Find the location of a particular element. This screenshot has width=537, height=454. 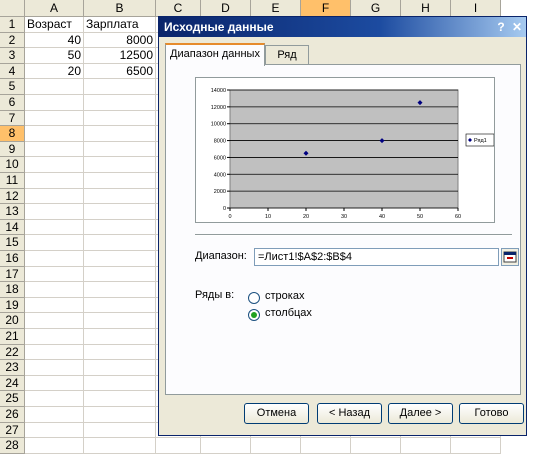

cell-b12 is located at coordinates (120, 196).